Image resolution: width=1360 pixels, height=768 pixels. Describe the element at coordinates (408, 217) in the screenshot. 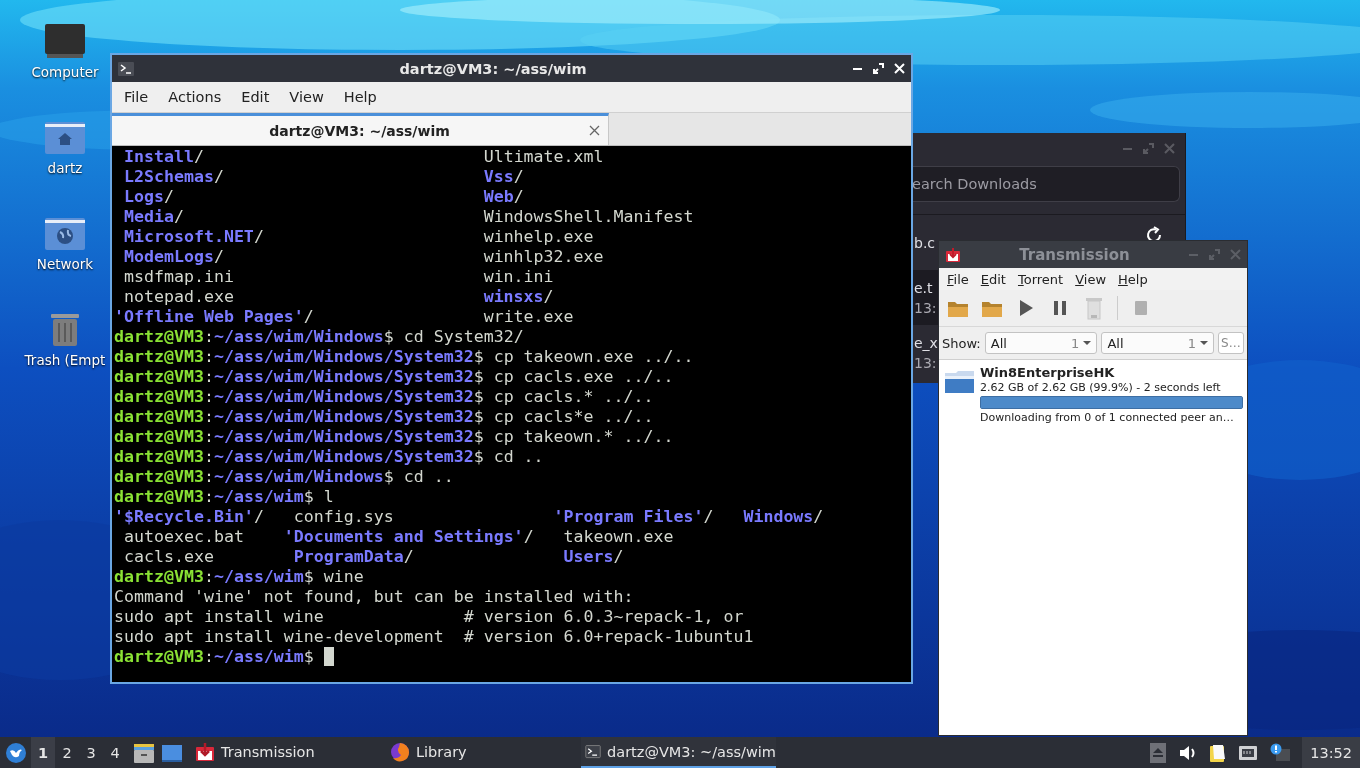

I see `terminal-line: Media/ WindowsShell.Manifest` at that location.